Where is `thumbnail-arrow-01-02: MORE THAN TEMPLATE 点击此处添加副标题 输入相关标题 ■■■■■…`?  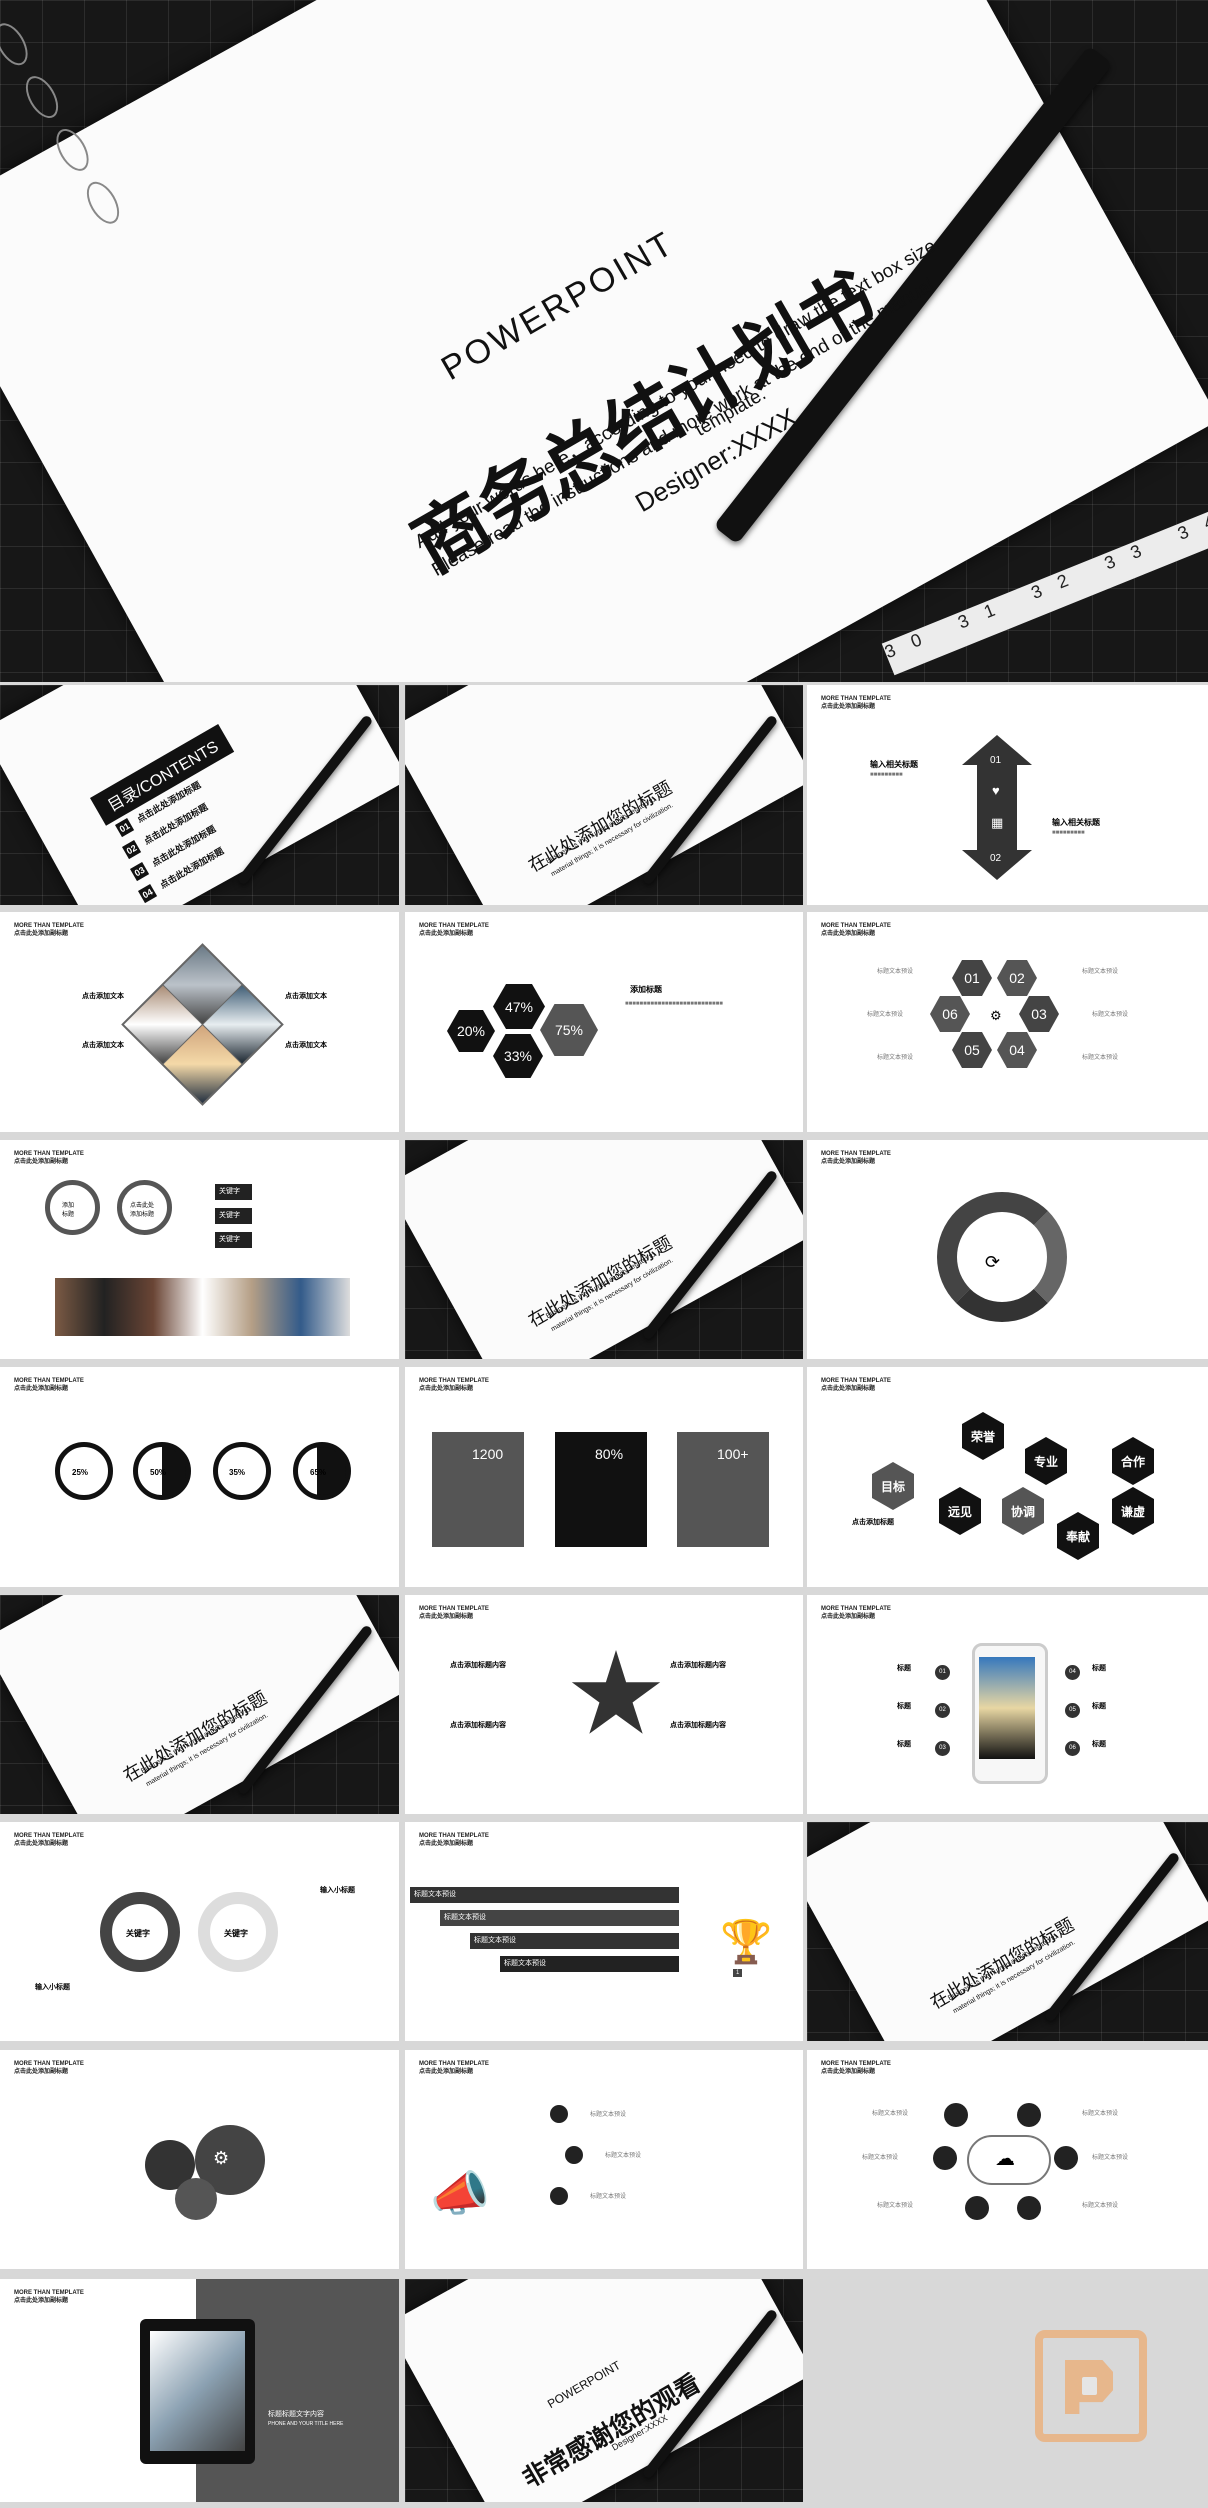
thumbnail-arrow-01-02: MORE THAN TEMPLATE 点击此处添加副标题 输入相关标题 ■■■■■… is located at coordinates (1007, 795).